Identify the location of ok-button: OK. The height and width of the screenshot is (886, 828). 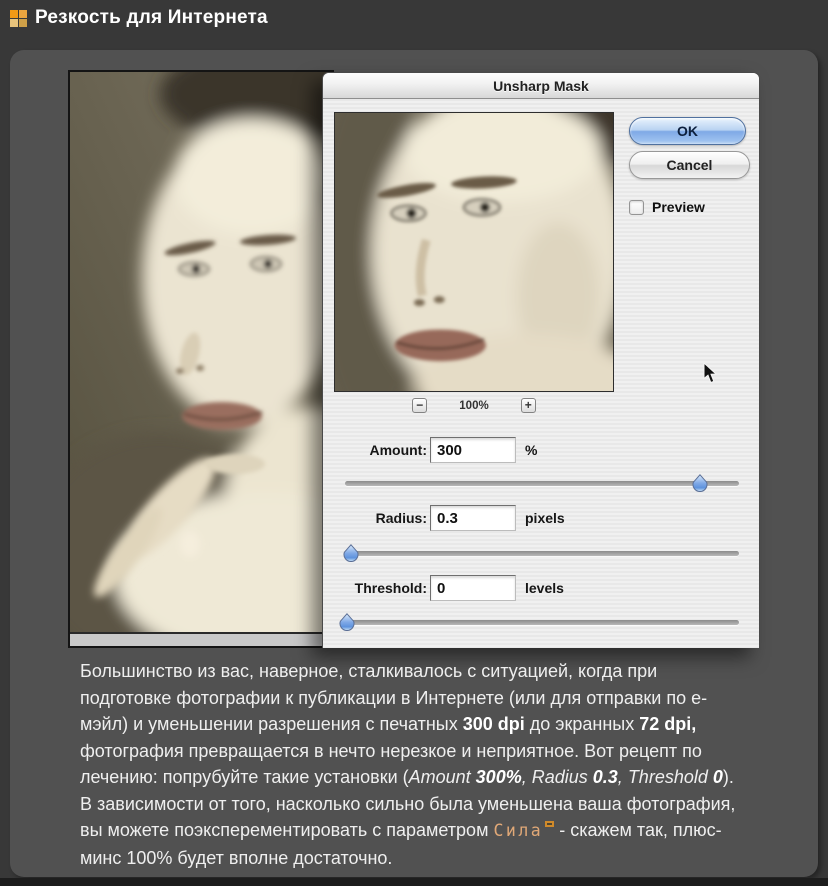
(687, 131).